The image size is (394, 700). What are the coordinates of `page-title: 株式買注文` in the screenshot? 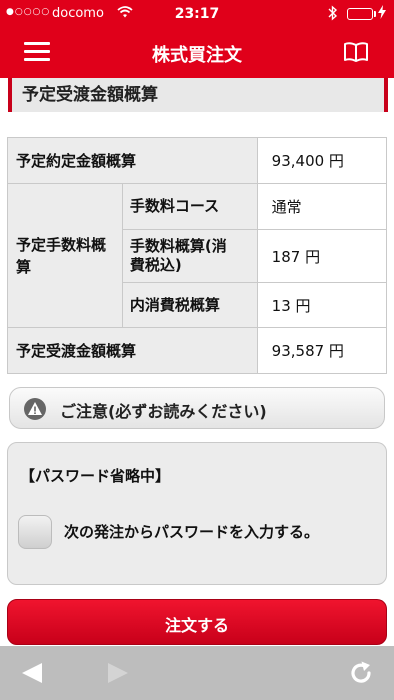 It's located at (197, 55).